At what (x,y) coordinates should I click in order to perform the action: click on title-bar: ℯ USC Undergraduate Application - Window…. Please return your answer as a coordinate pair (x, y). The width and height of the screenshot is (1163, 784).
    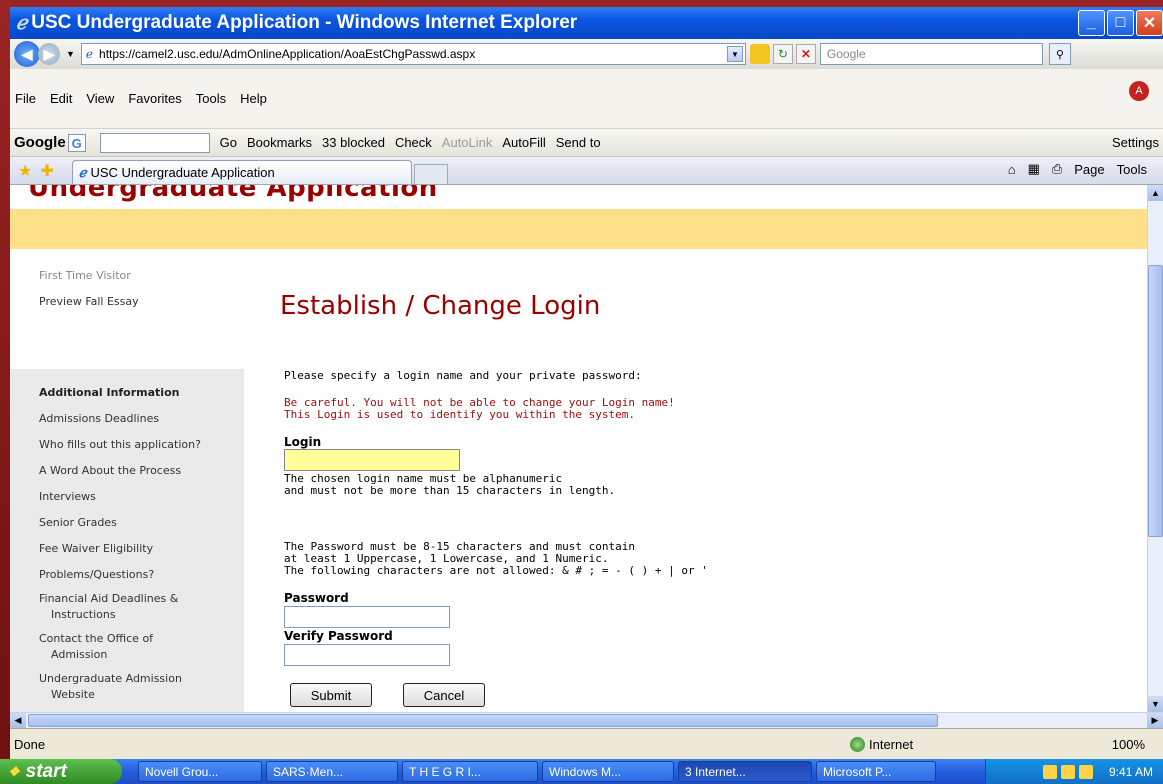
    Looking at the image, I should click on (586, 23).